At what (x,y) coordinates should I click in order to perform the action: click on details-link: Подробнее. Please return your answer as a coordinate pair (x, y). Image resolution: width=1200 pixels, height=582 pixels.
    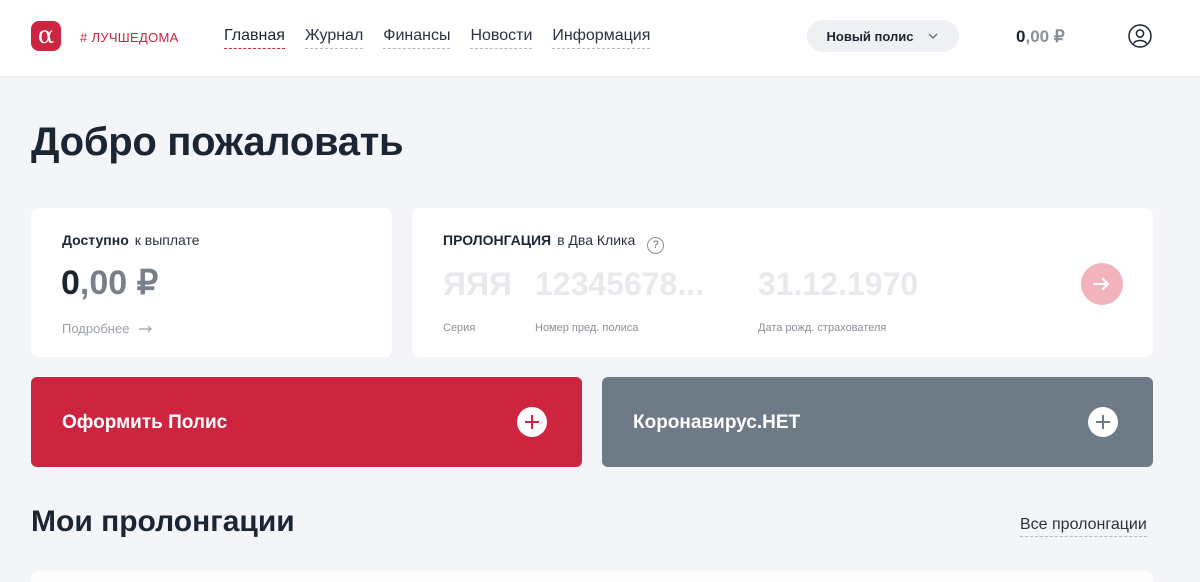
    Looking at the image, I should click on (107, 328).